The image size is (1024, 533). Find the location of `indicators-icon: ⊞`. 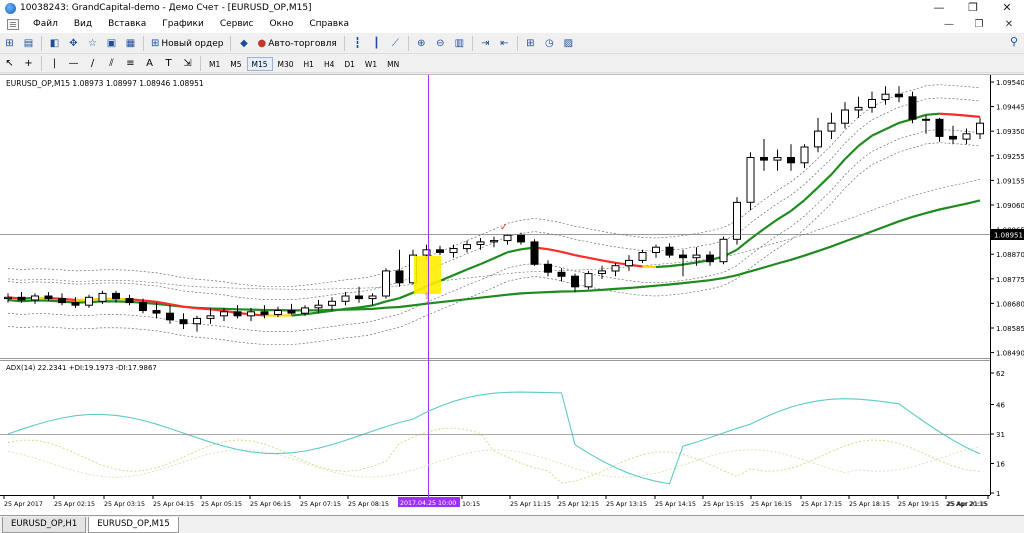

indicators-icon: ⊞ is located at coordinates (530, 44).